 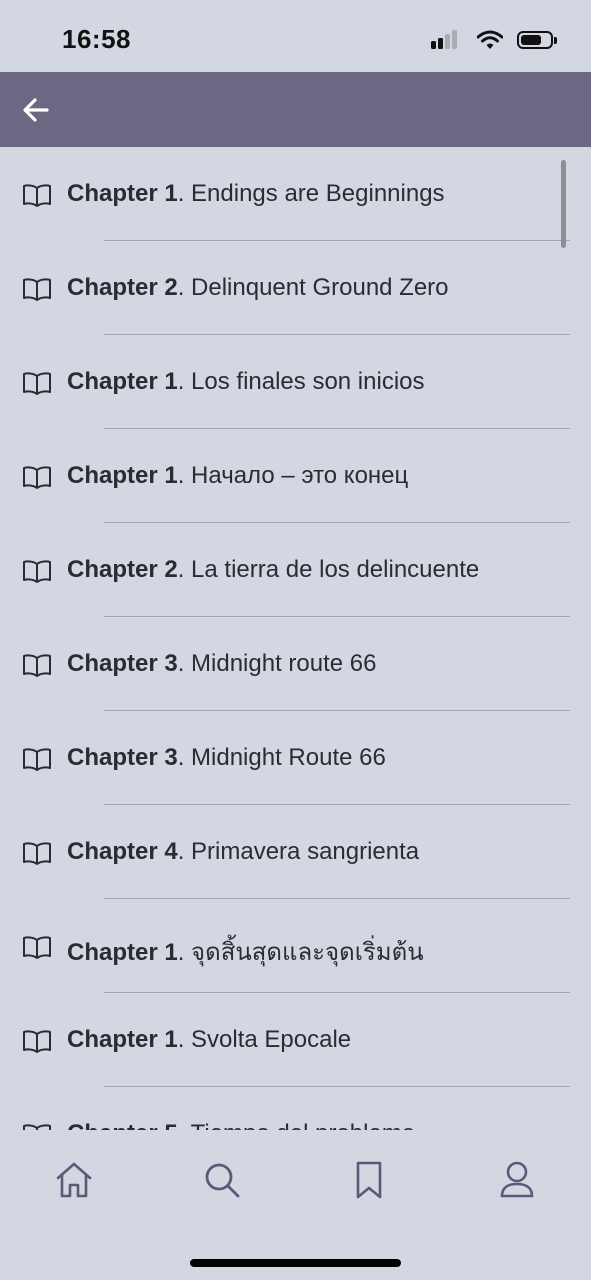 I want to click on chapter-row: Chapter 4. Primavera sangrienta, so click(x=295, y=852).